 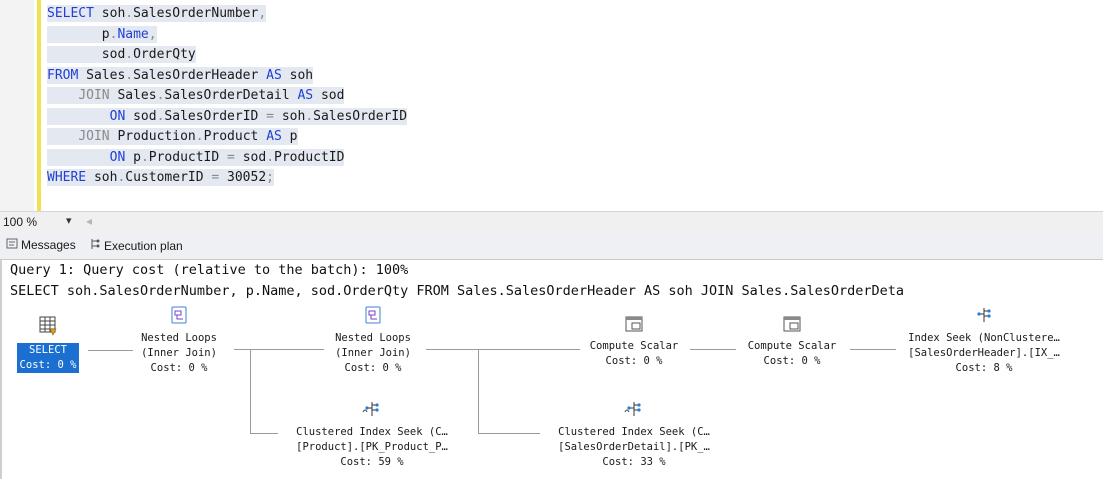 I want to click on code-line: JOIN Production.Product AS p, so click(x=567, y=137).